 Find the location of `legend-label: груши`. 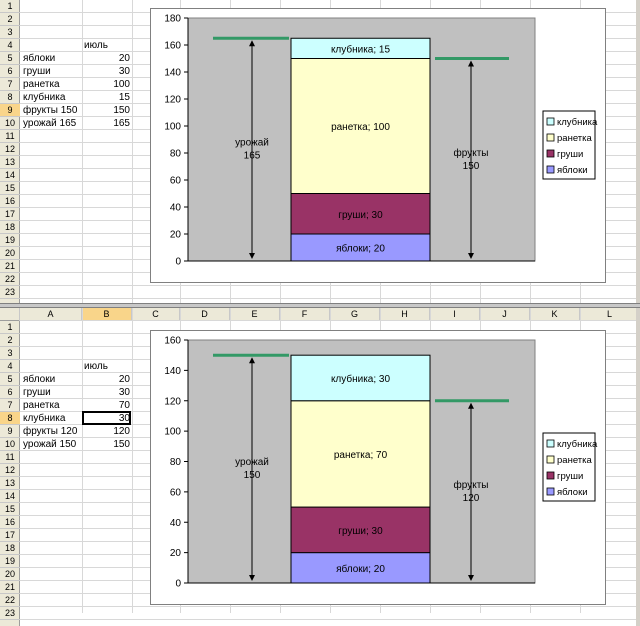

legend-label: груши is located at coordinates (570, 154).